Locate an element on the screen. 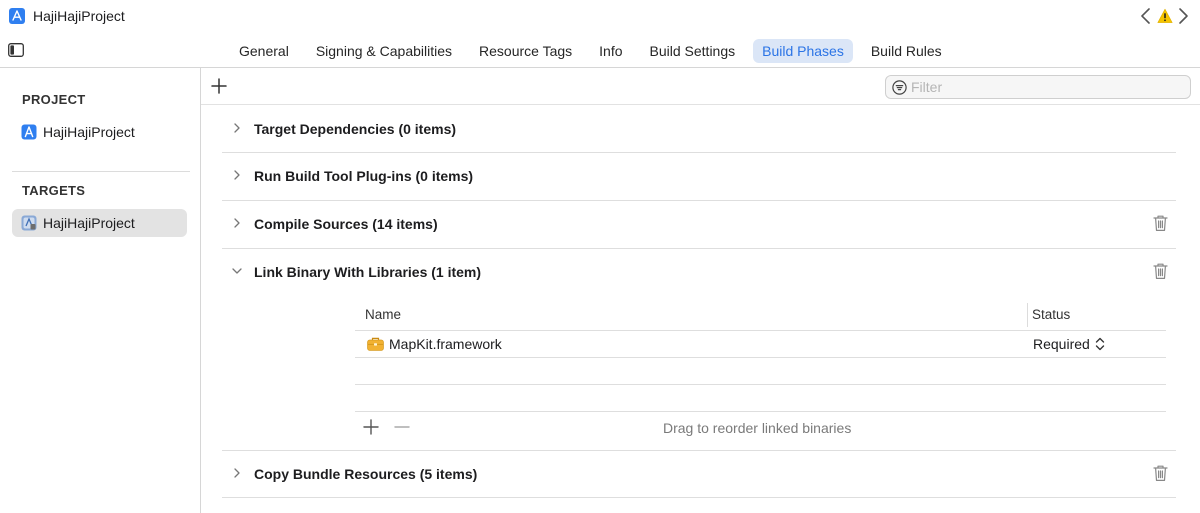 The width and height of the screenshot is (1200, 513). table-row: MapKit.framework Required is located at coordinates (760, 344).